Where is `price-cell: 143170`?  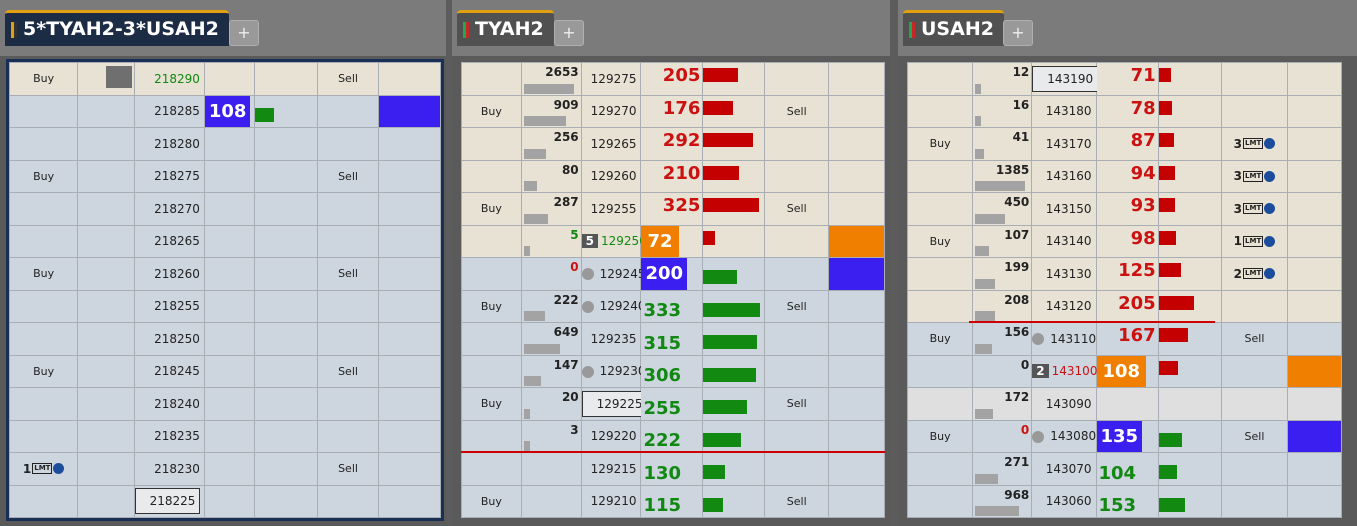
price-cell: 143170 is located at coordinates (1064, 144).